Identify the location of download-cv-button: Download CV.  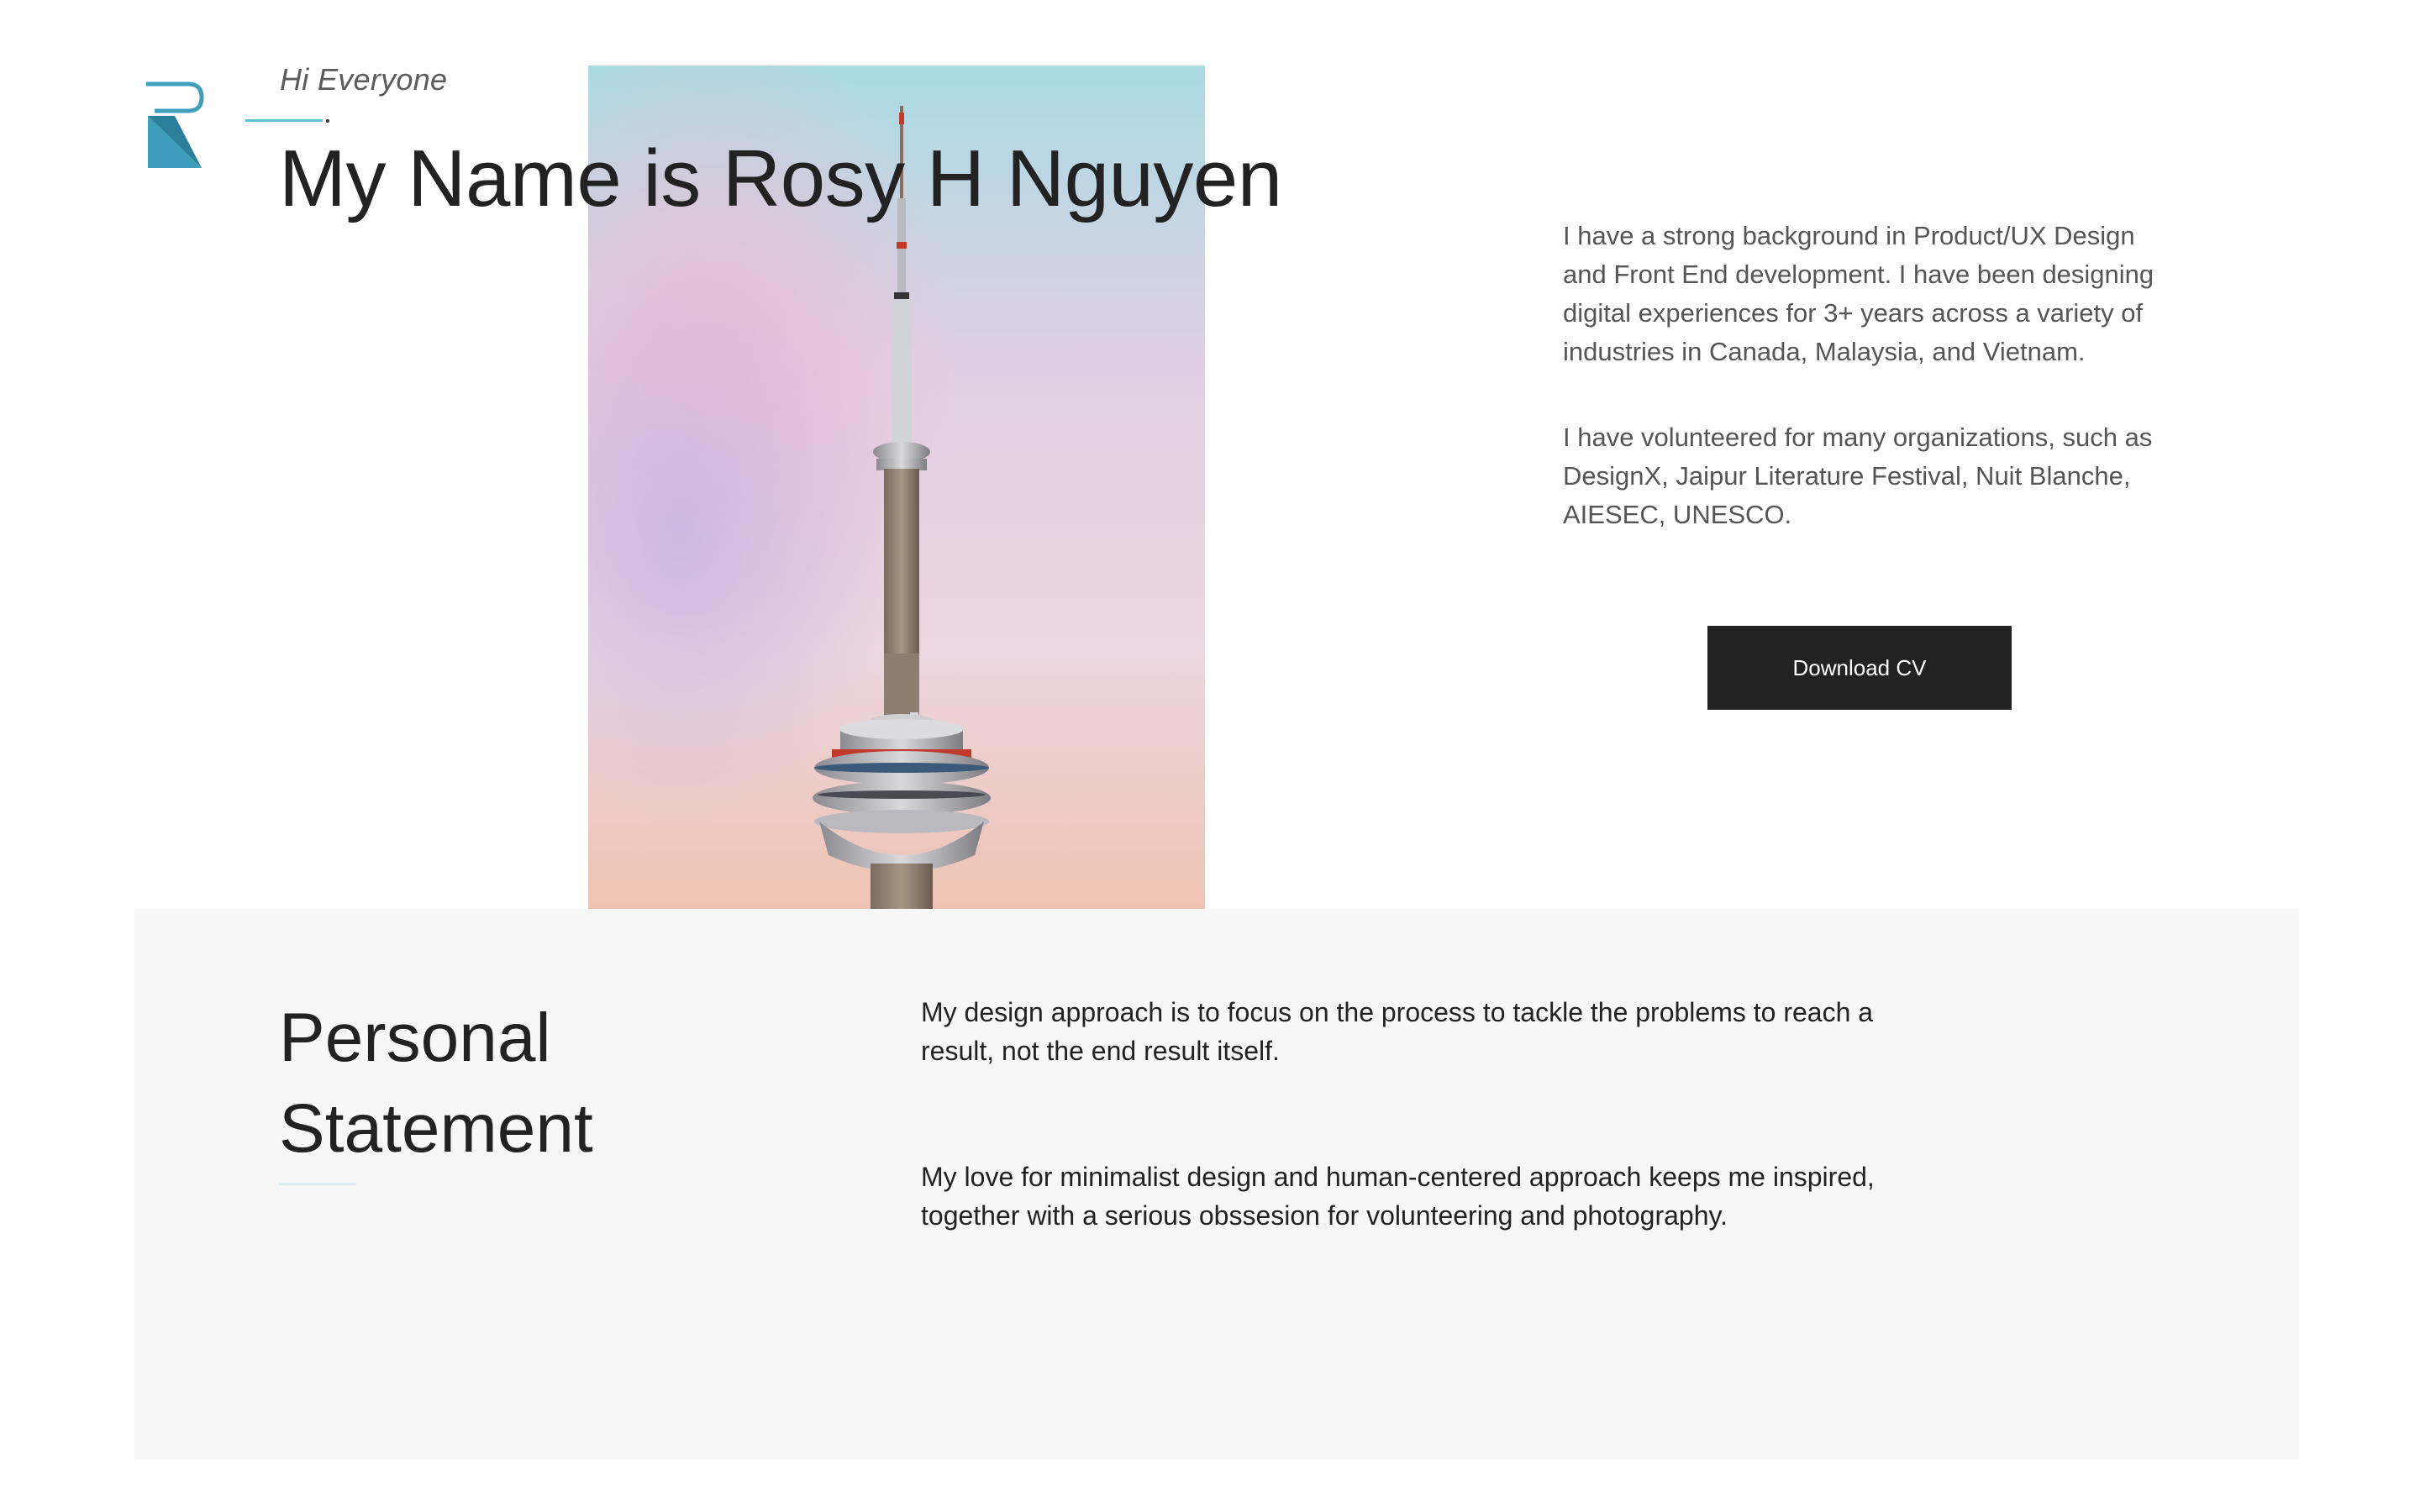
(1860, 668).